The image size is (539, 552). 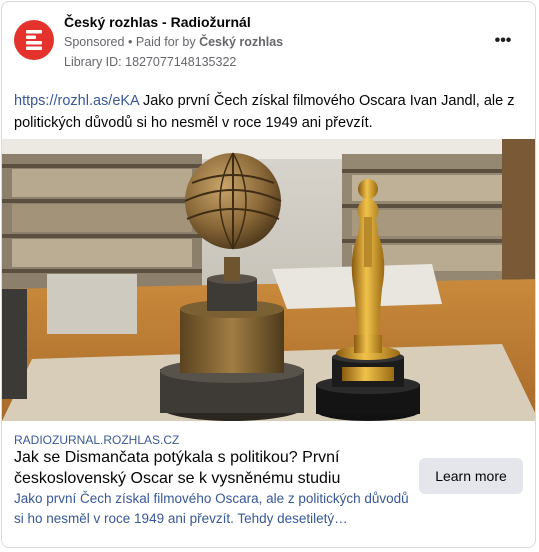 What do you see at coordinates (503, 42) in the screenshot?
I see `more-options-icon: •••` at bounding box center [503, 42].